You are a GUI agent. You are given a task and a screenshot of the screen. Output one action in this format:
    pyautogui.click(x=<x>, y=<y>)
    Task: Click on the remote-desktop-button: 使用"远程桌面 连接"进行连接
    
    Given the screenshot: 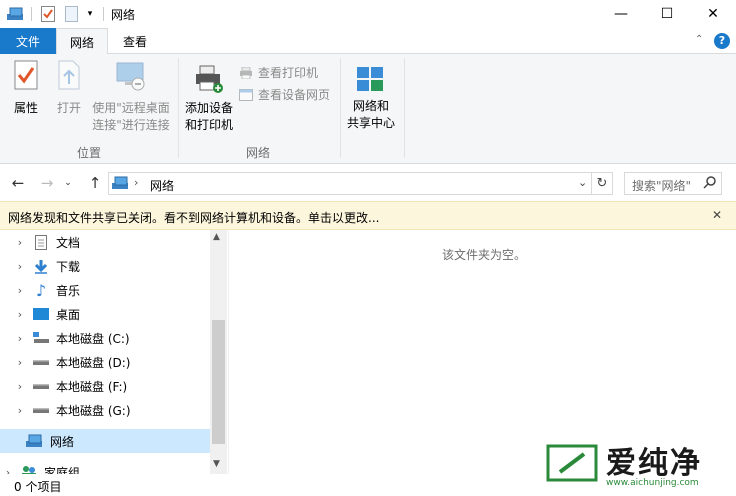 What is the action you would take?
    pyautogui.click(x=131, y=96)
    